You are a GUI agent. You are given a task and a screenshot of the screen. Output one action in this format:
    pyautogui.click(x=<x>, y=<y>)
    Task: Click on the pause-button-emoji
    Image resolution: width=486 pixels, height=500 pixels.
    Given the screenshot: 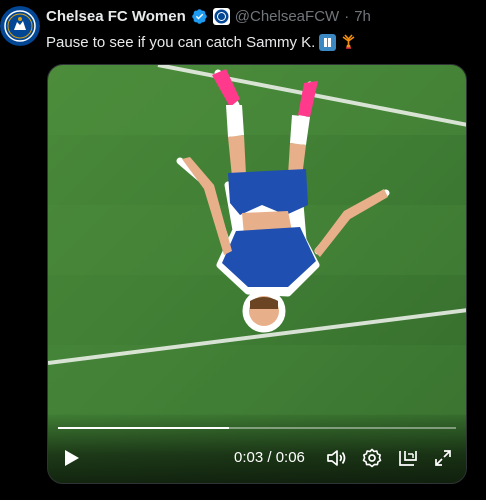 What is the action you would take?
    pyautogui.click(x=328, y=42)
    